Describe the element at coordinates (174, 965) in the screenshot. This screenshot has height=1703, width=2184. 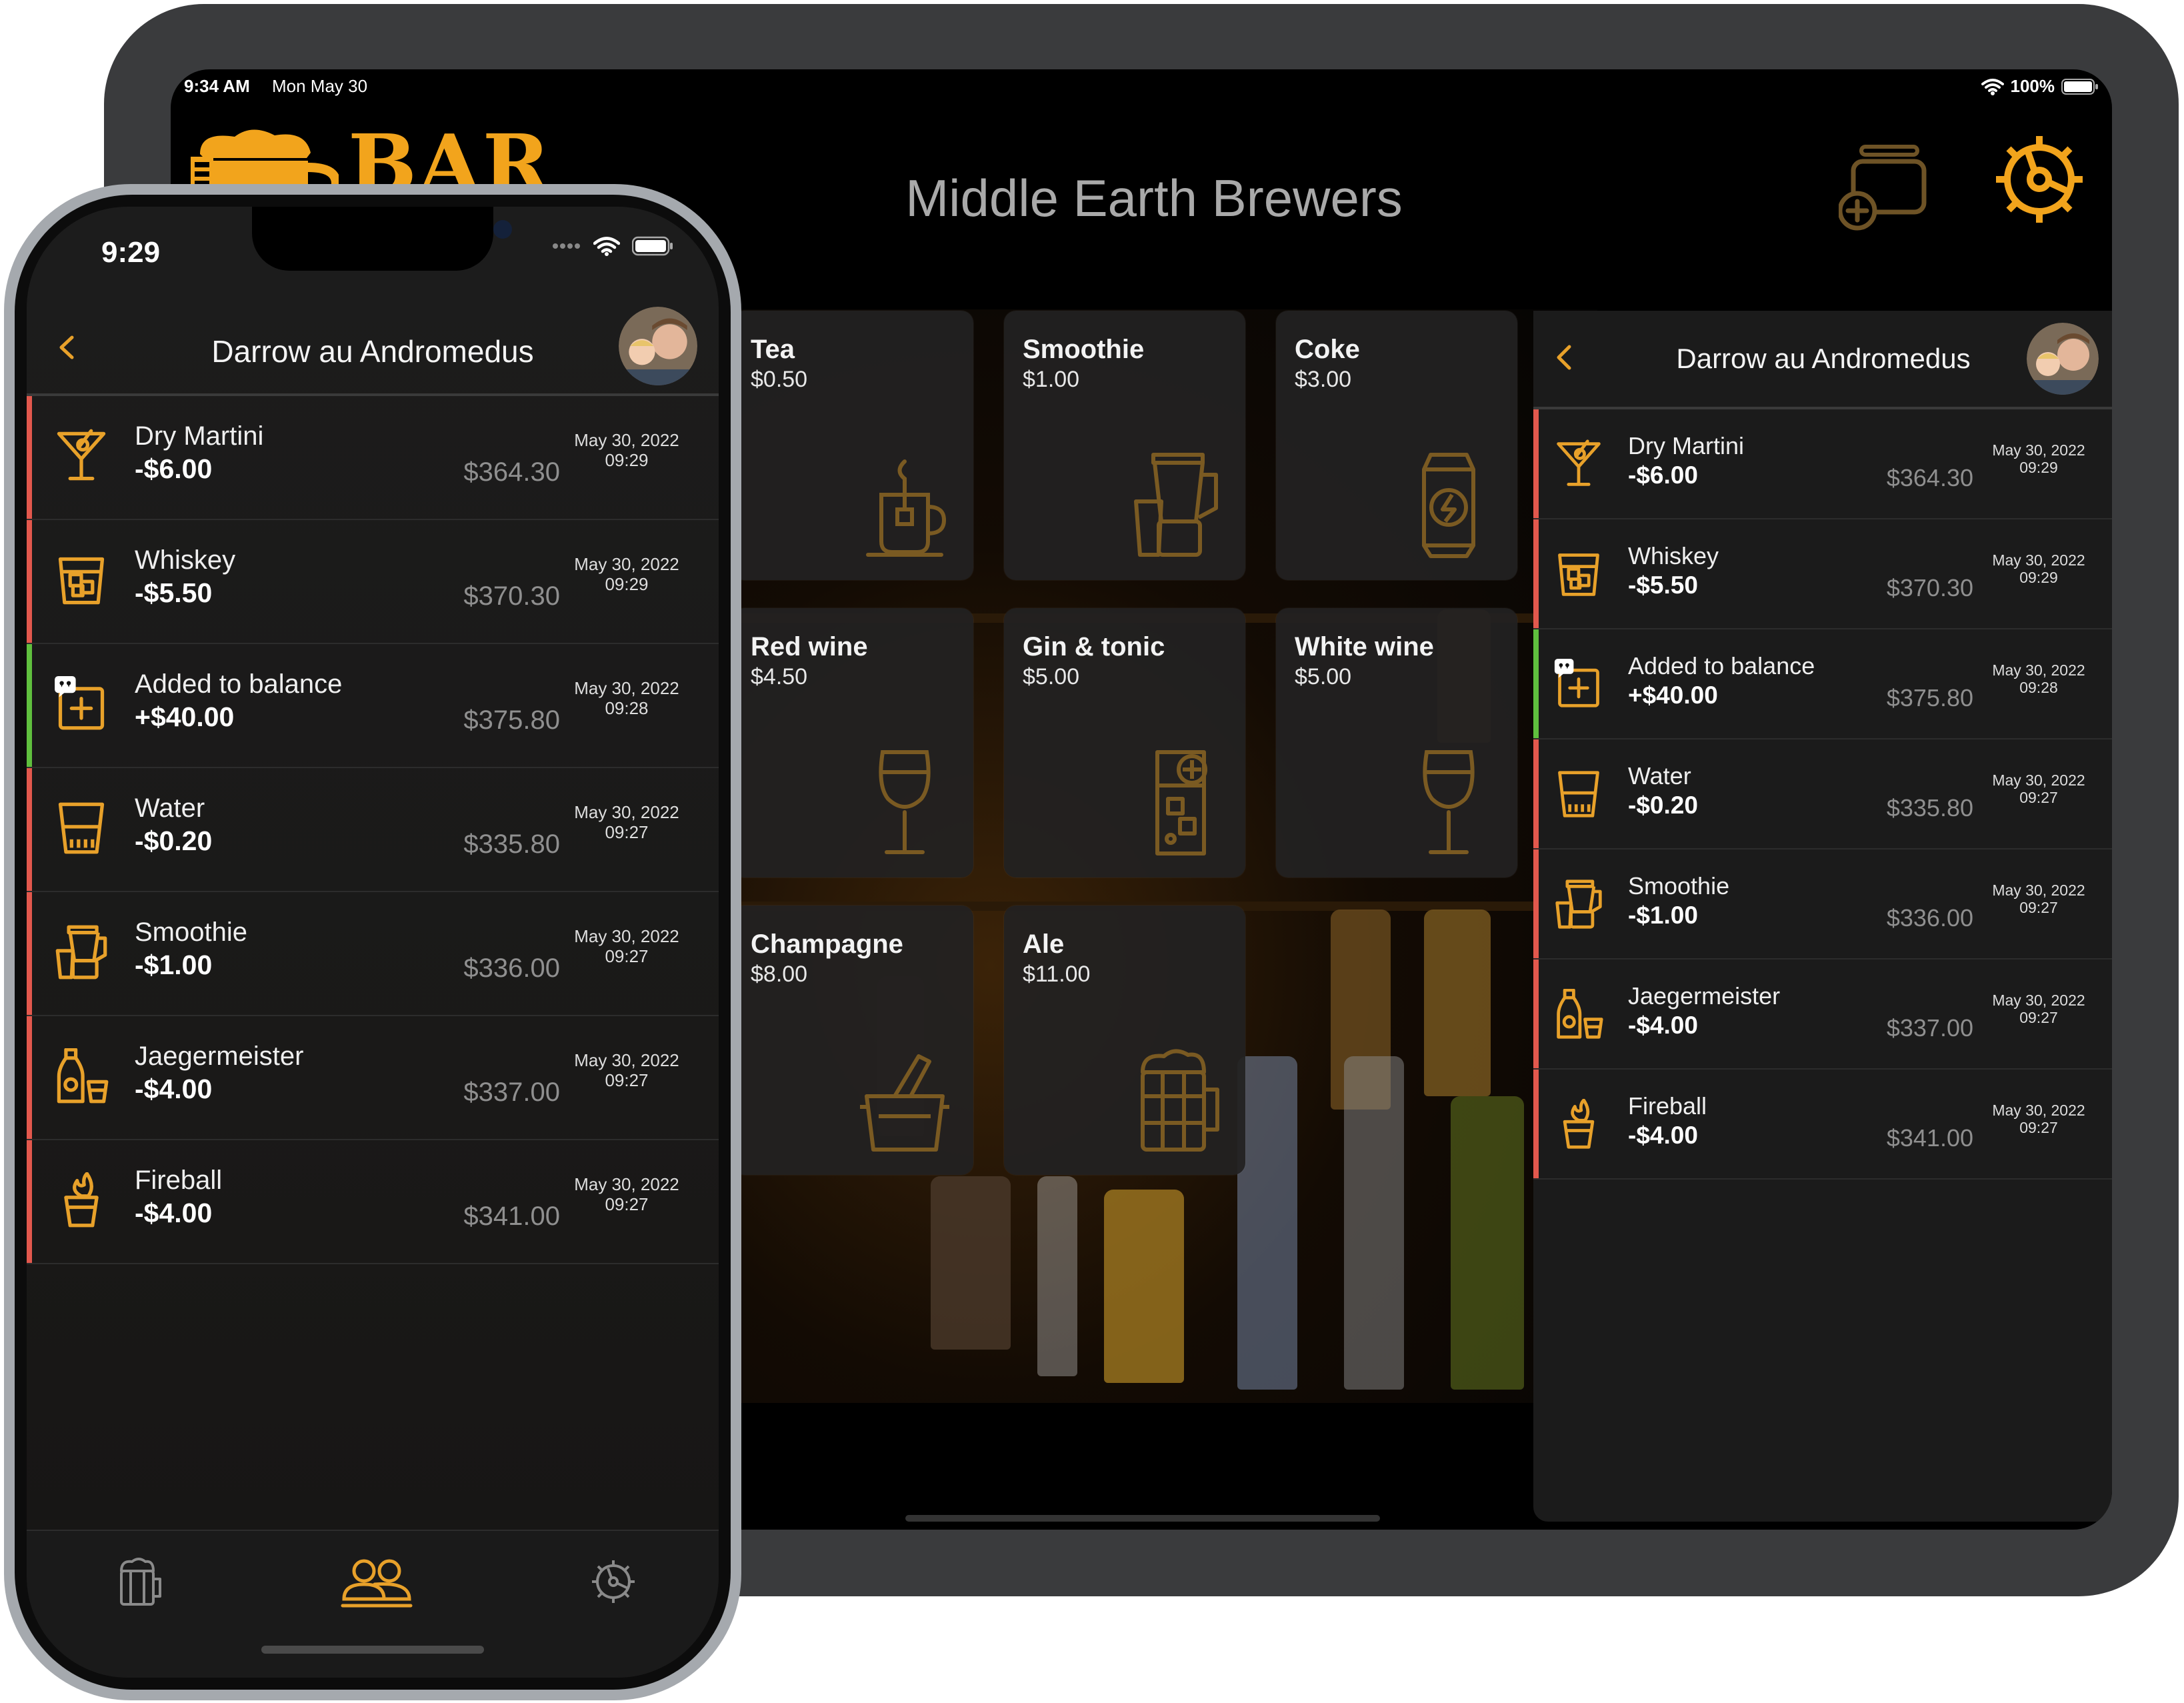
I see `transaction-amount: -$1.00` at that location.